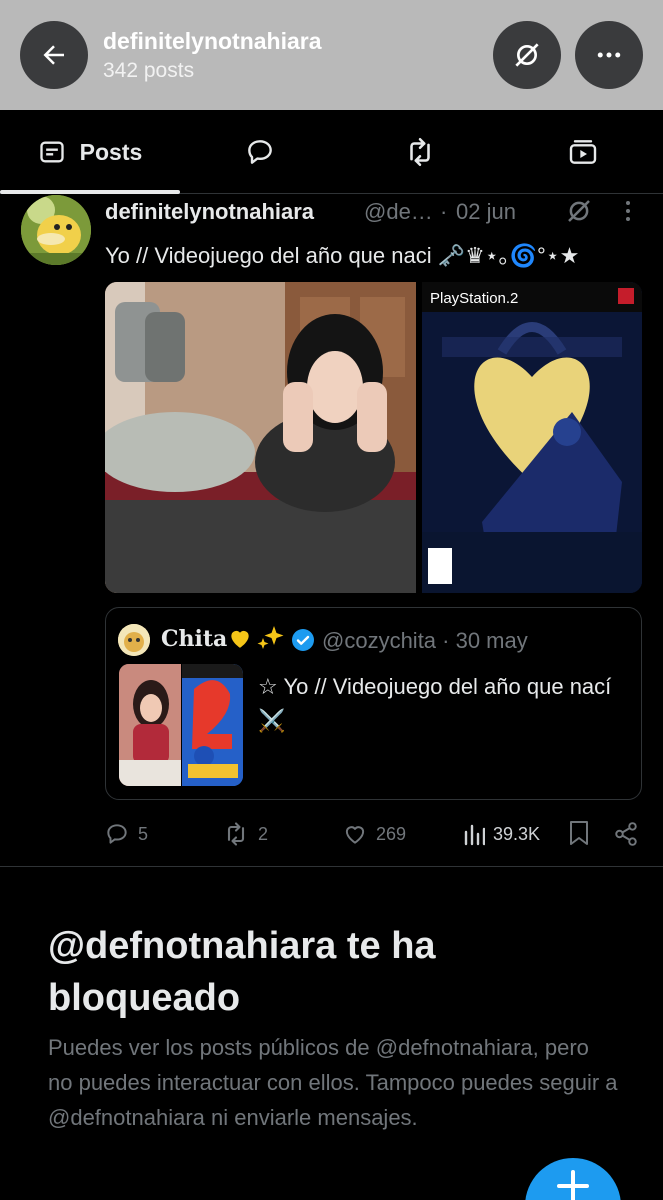  I want to click on author-name: definitelynotnahiara, so click(209, 212).